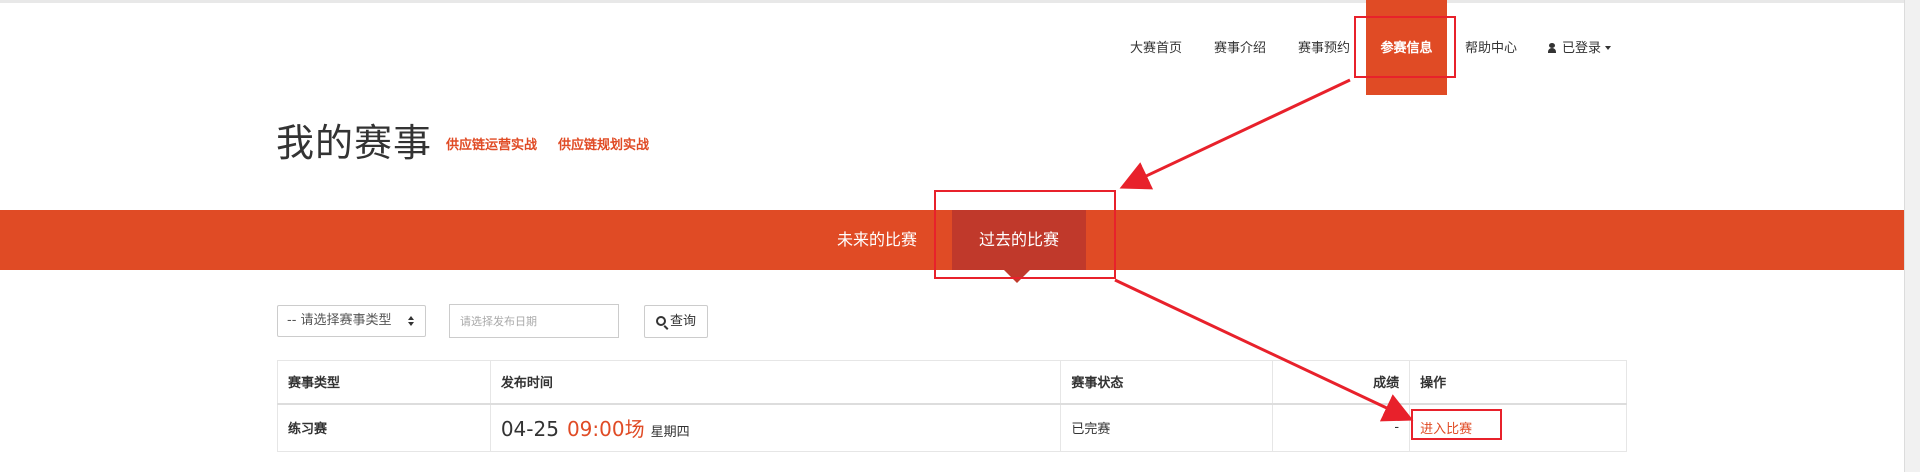  I want to click on cell-status: 已完赛, so click(1167, 427).